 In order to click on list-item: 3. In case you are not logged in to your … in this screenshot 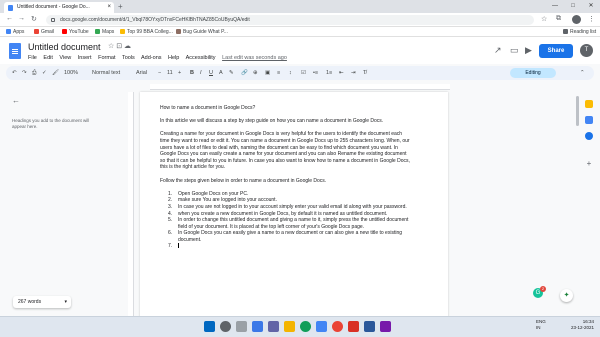, I will do `click(289, 207)`.